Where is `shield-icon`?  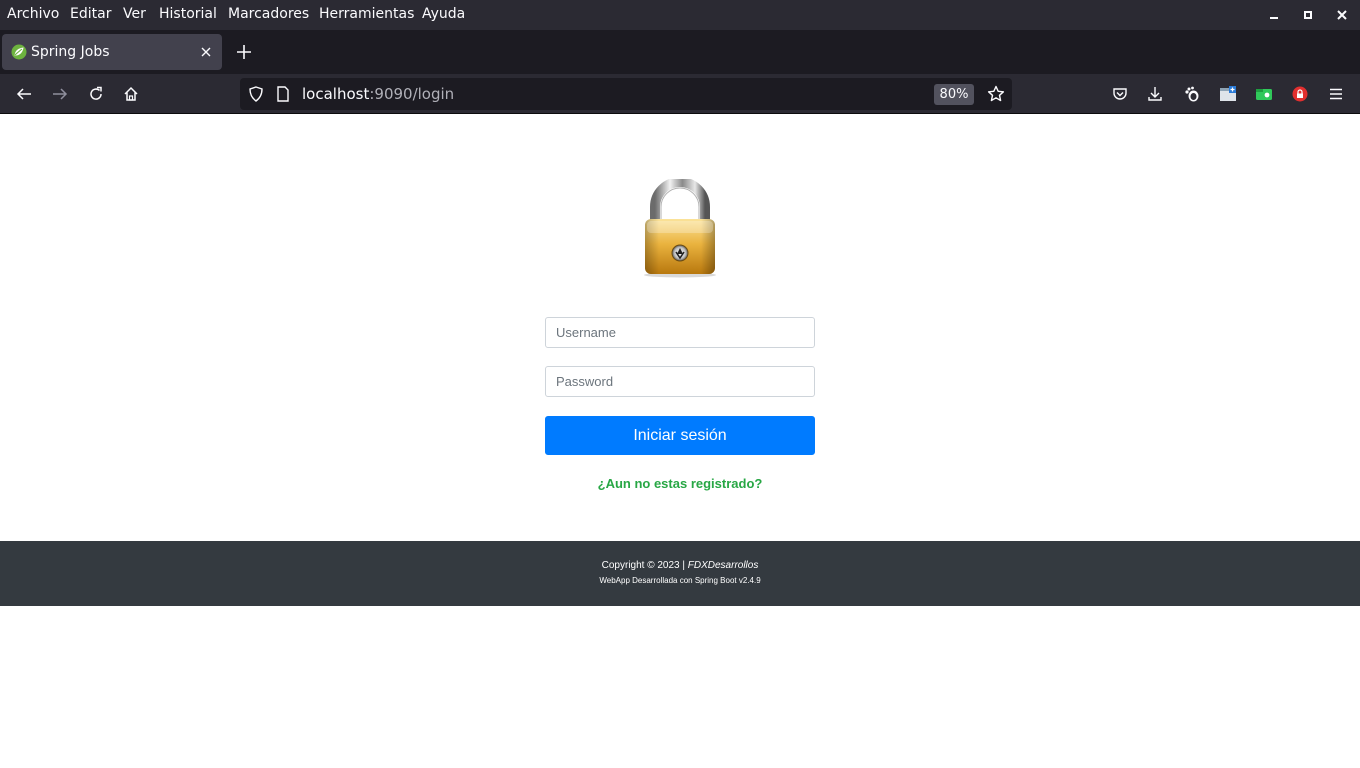
shield-icon is located at coordinates (256, 94).